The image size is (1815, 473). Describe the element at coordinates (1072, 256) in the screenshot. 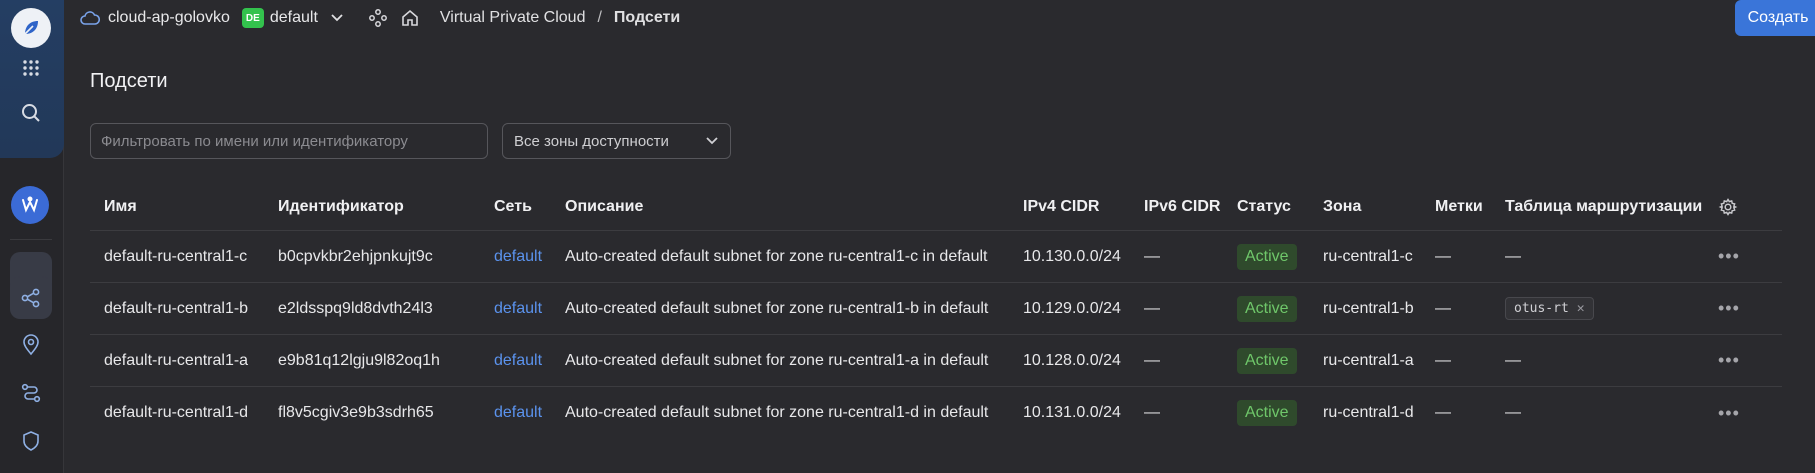

I see `cell-ipv4: 10.130.0.0/24` at that location.